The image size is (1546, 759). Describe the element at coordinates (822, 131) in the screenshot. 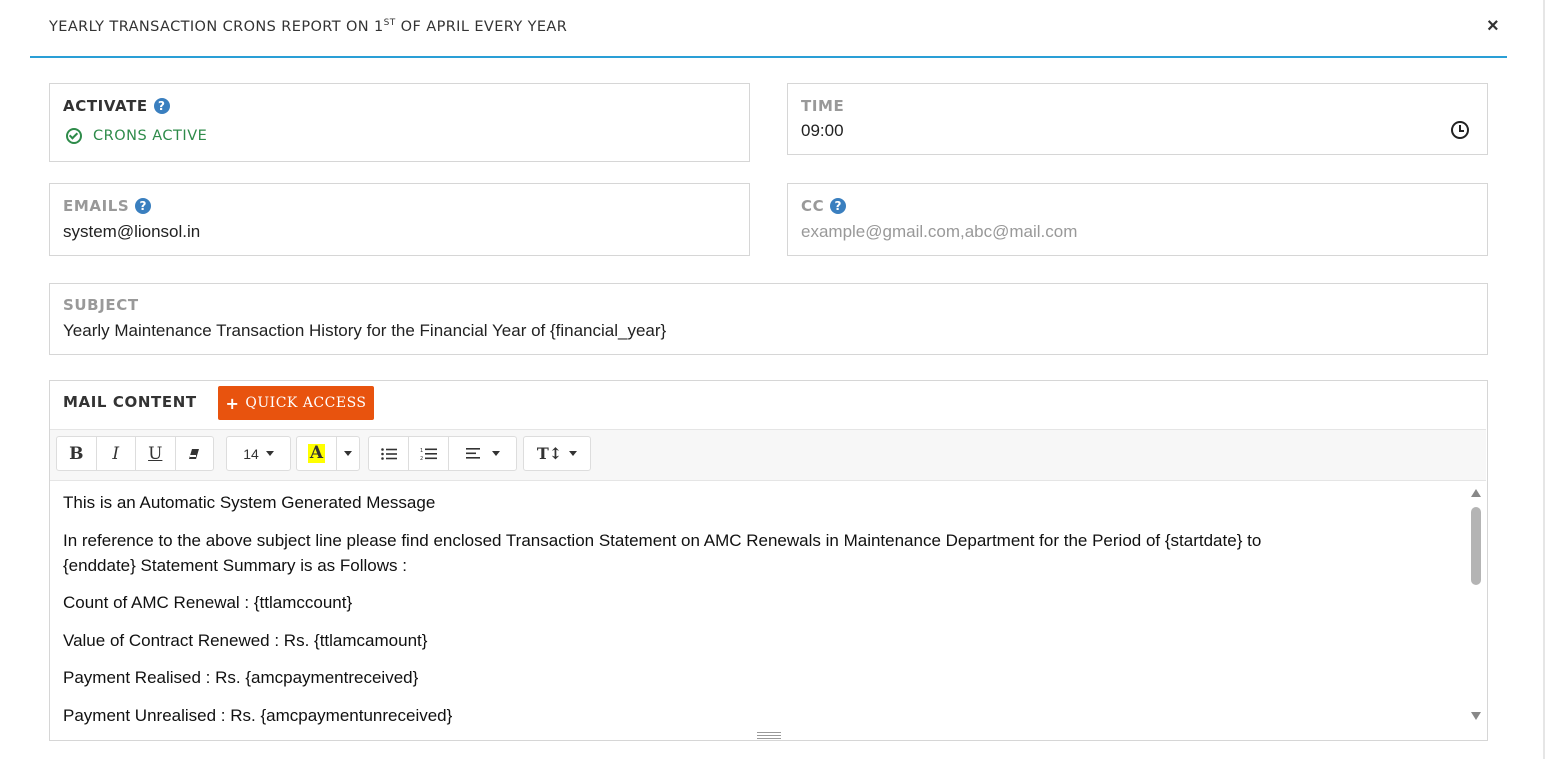

I see `time-input: 09:00` at that location.